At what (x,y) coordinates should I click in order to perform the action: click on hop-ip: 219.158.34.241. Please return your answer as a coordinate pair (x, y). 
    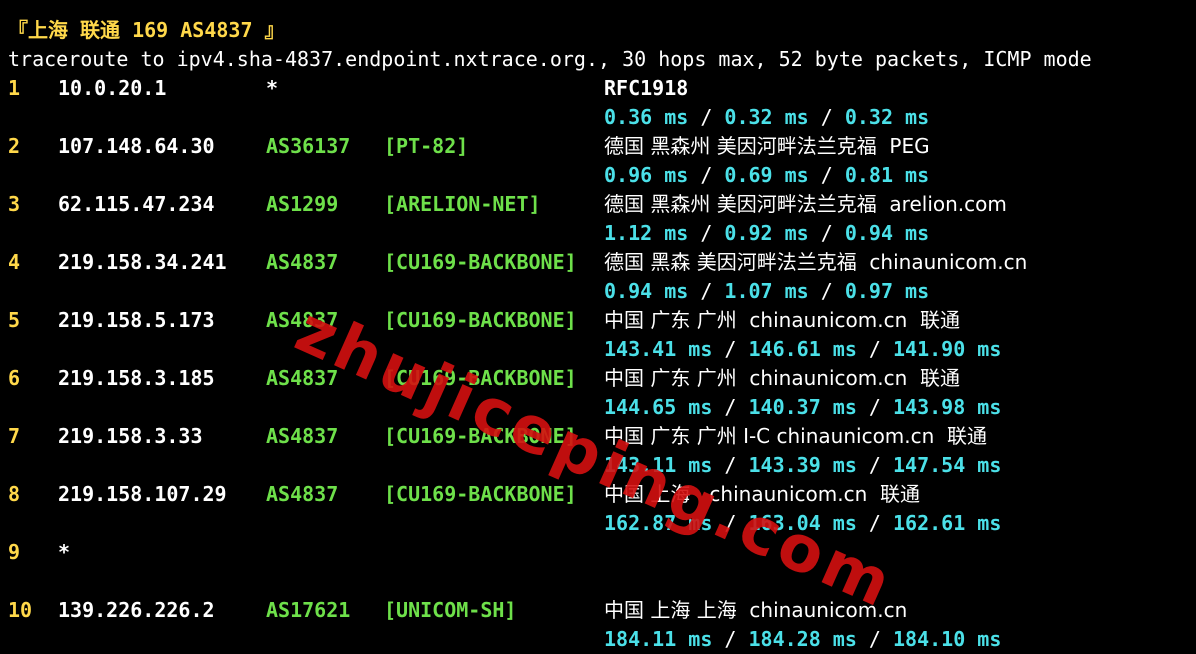
    Looking at the image, I should click on (142, 262).